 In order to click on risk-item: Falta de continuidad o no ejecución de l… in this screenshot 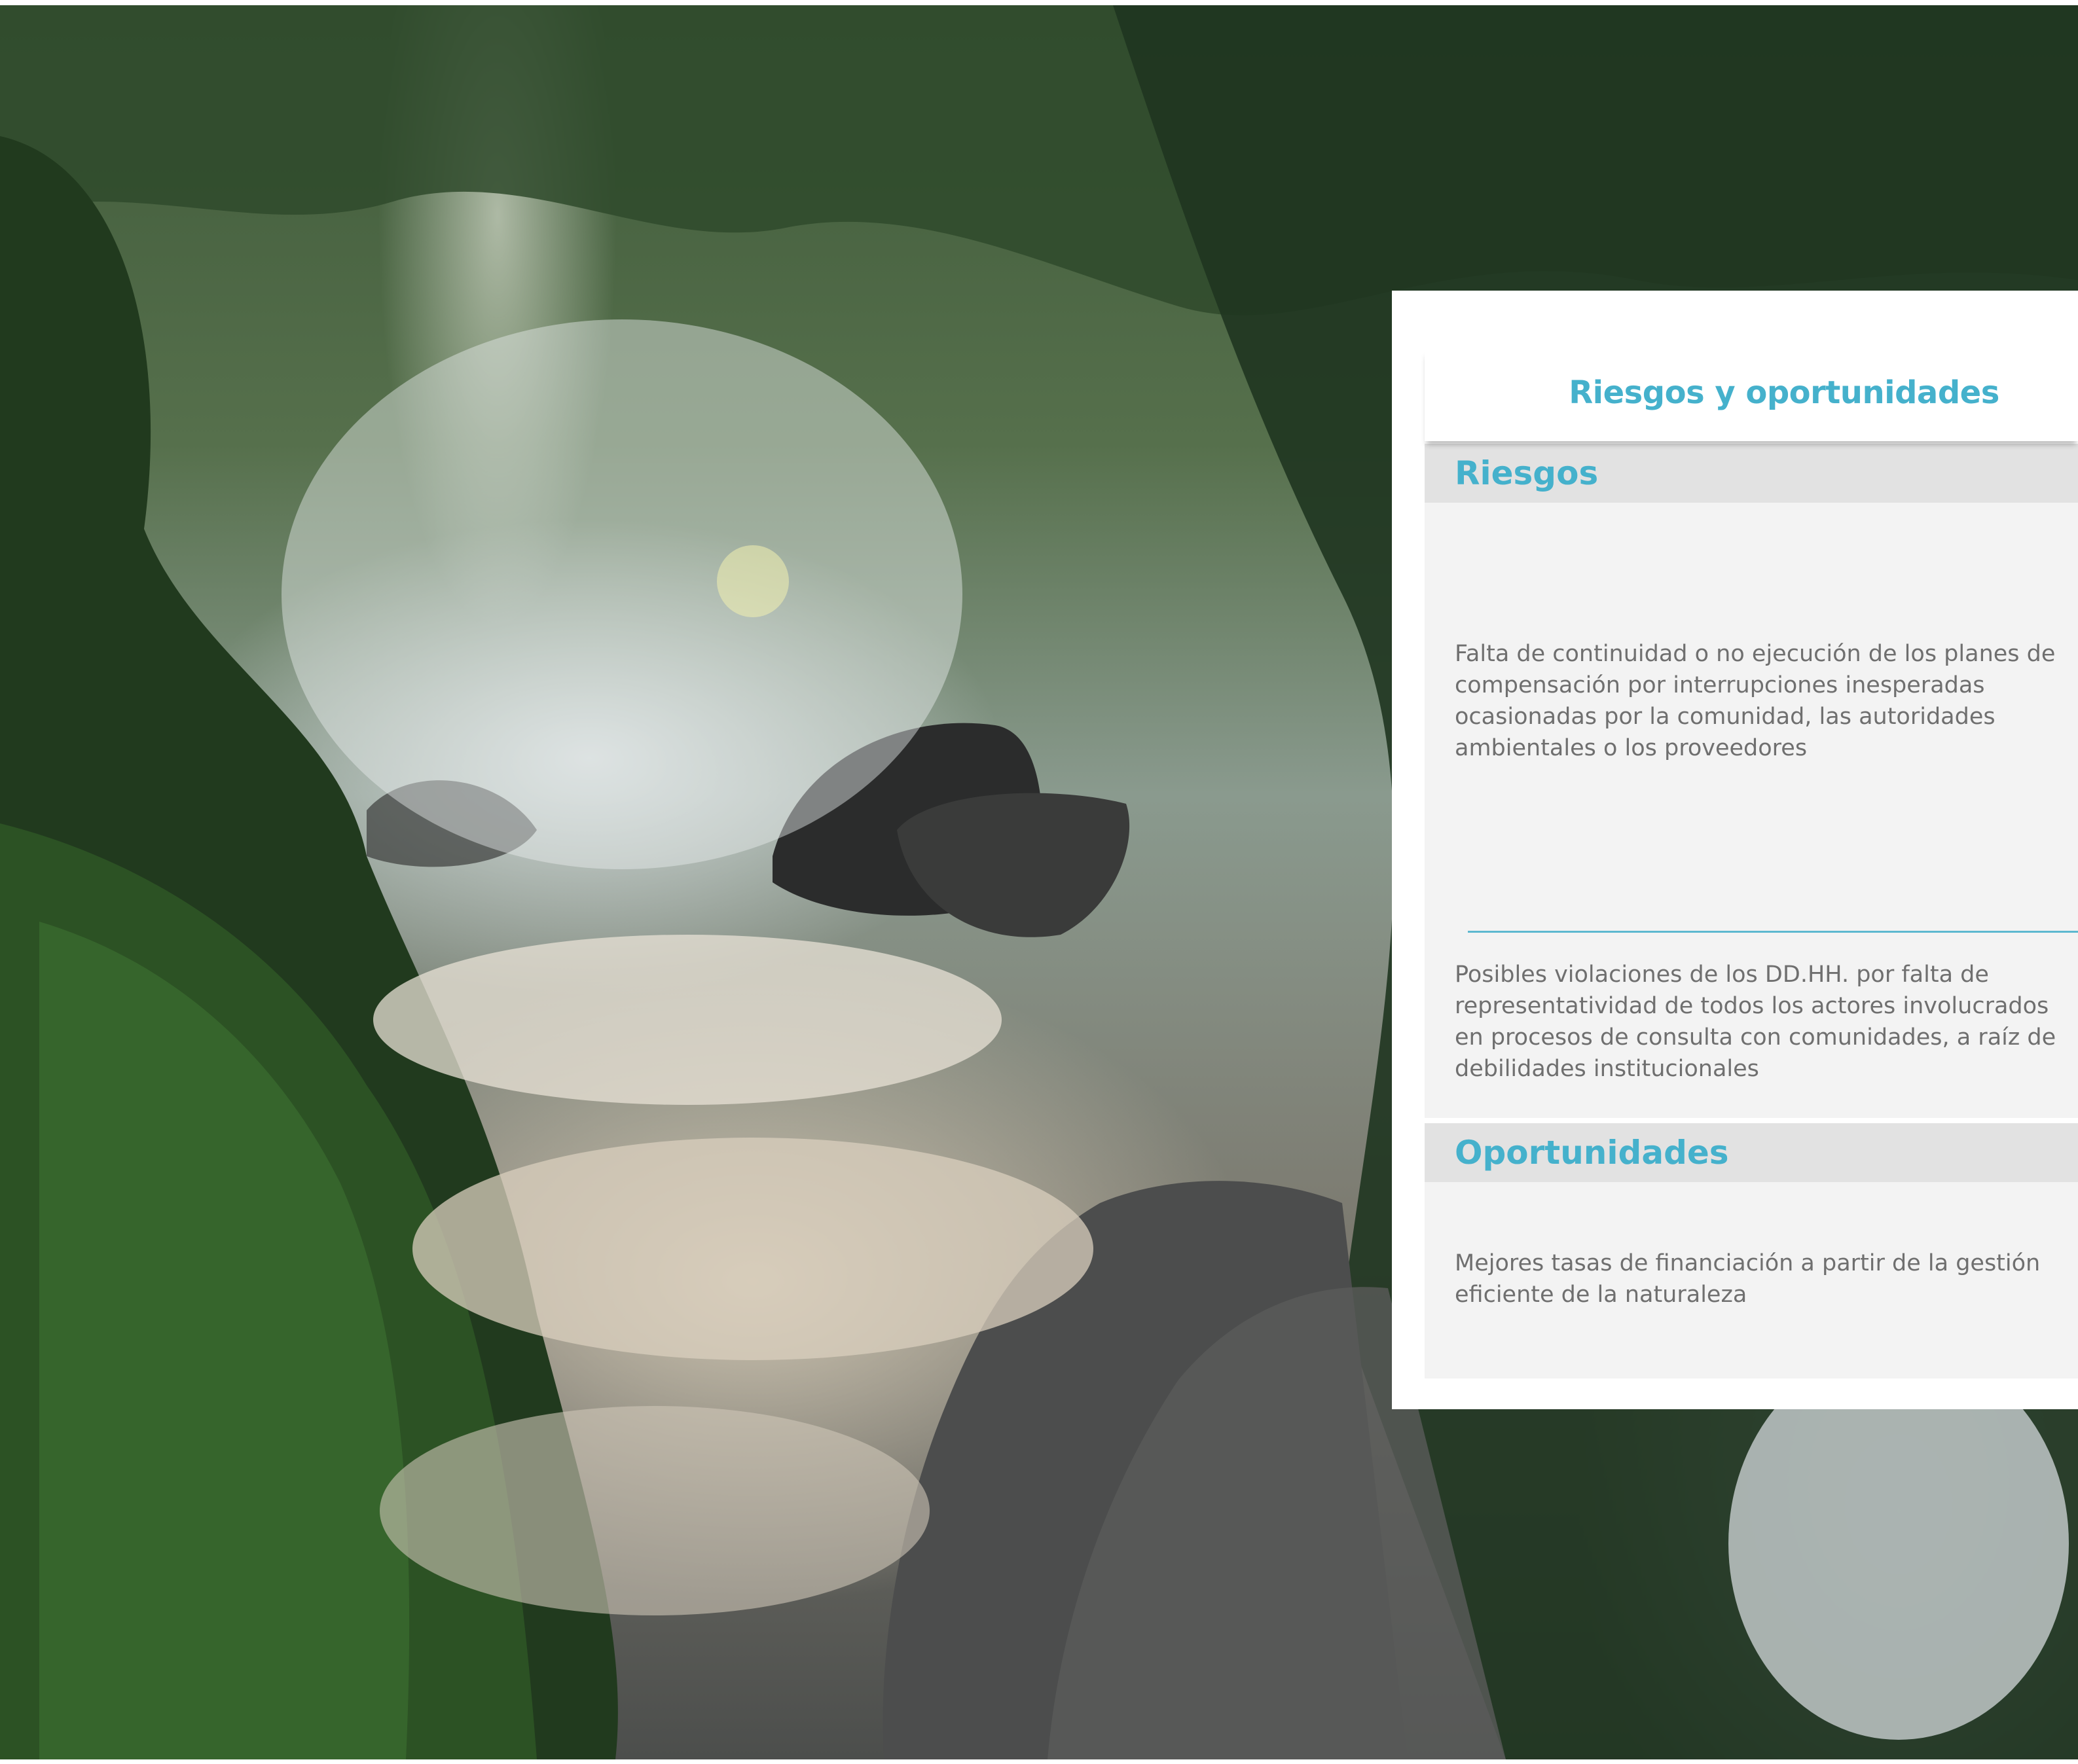, I will do `click(1755, 701)`.